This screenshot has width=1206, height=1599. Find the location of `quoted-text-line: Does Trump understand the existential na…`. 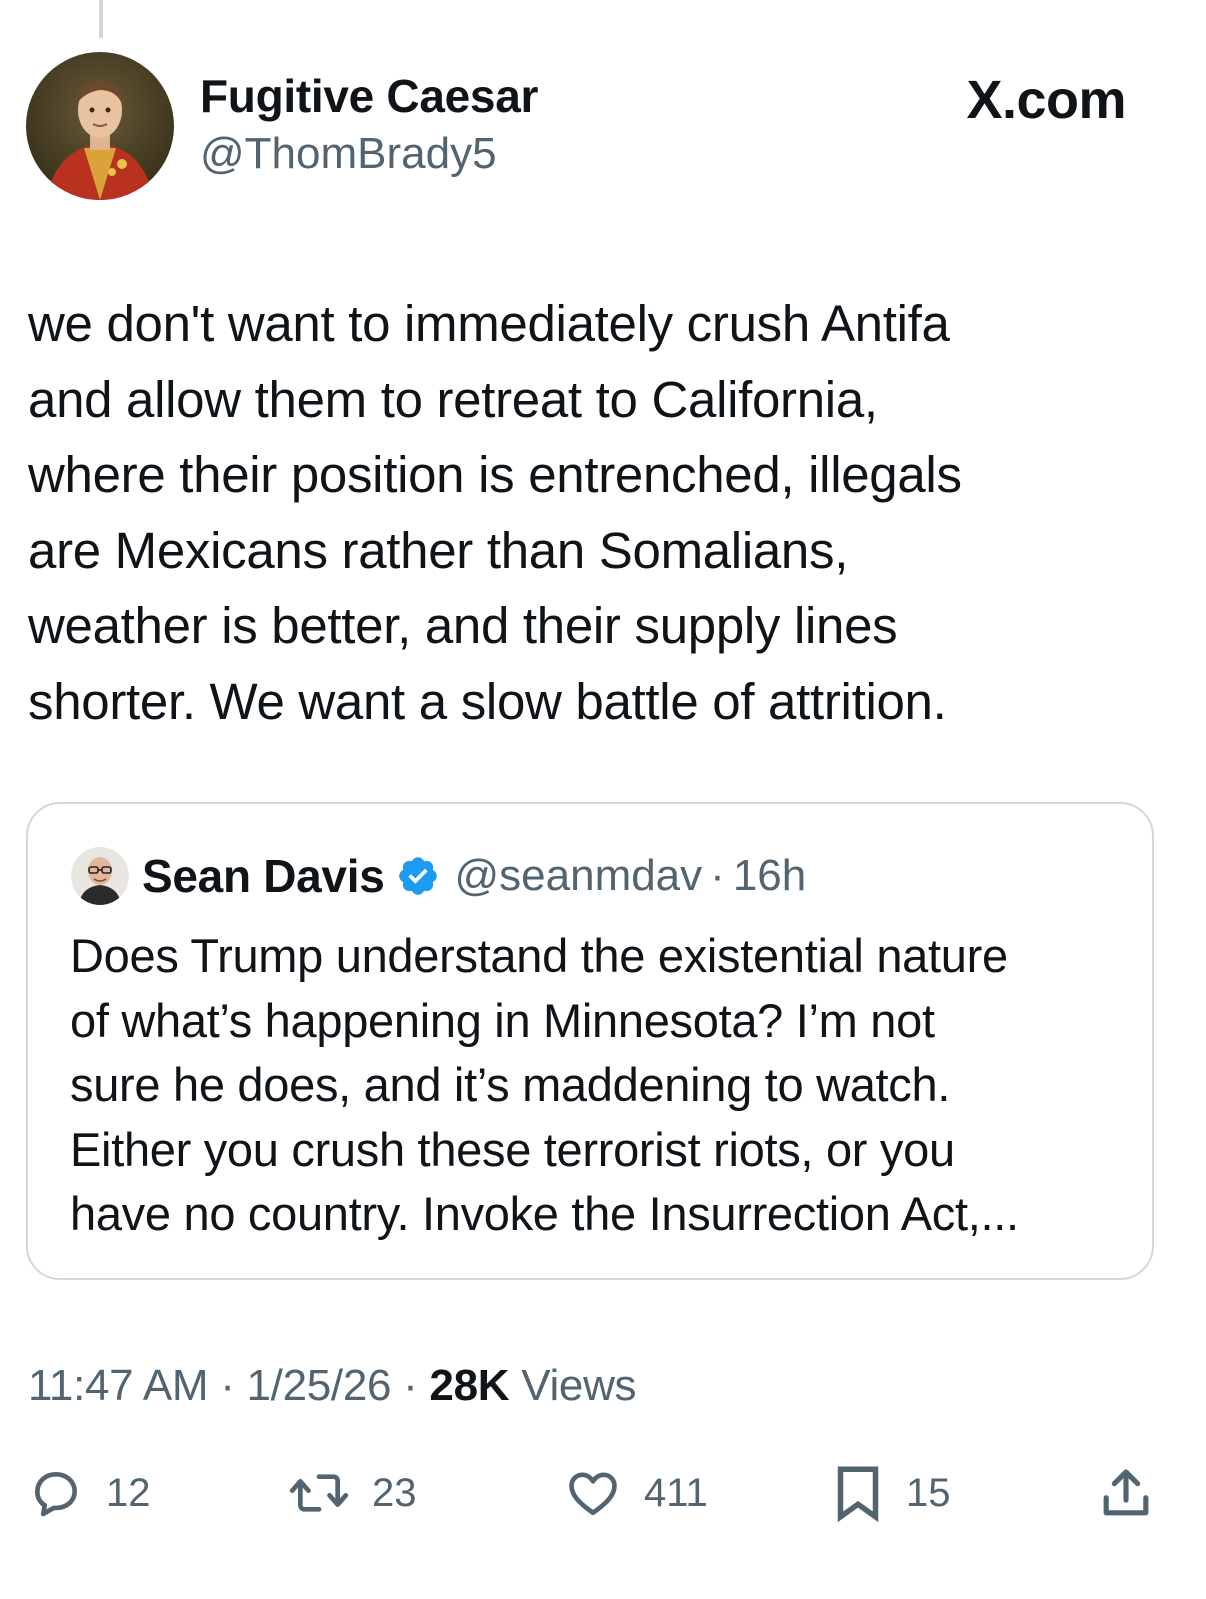

quoted-text-line: Does Trump understand the existential na… is located at coordinates (539, 955).